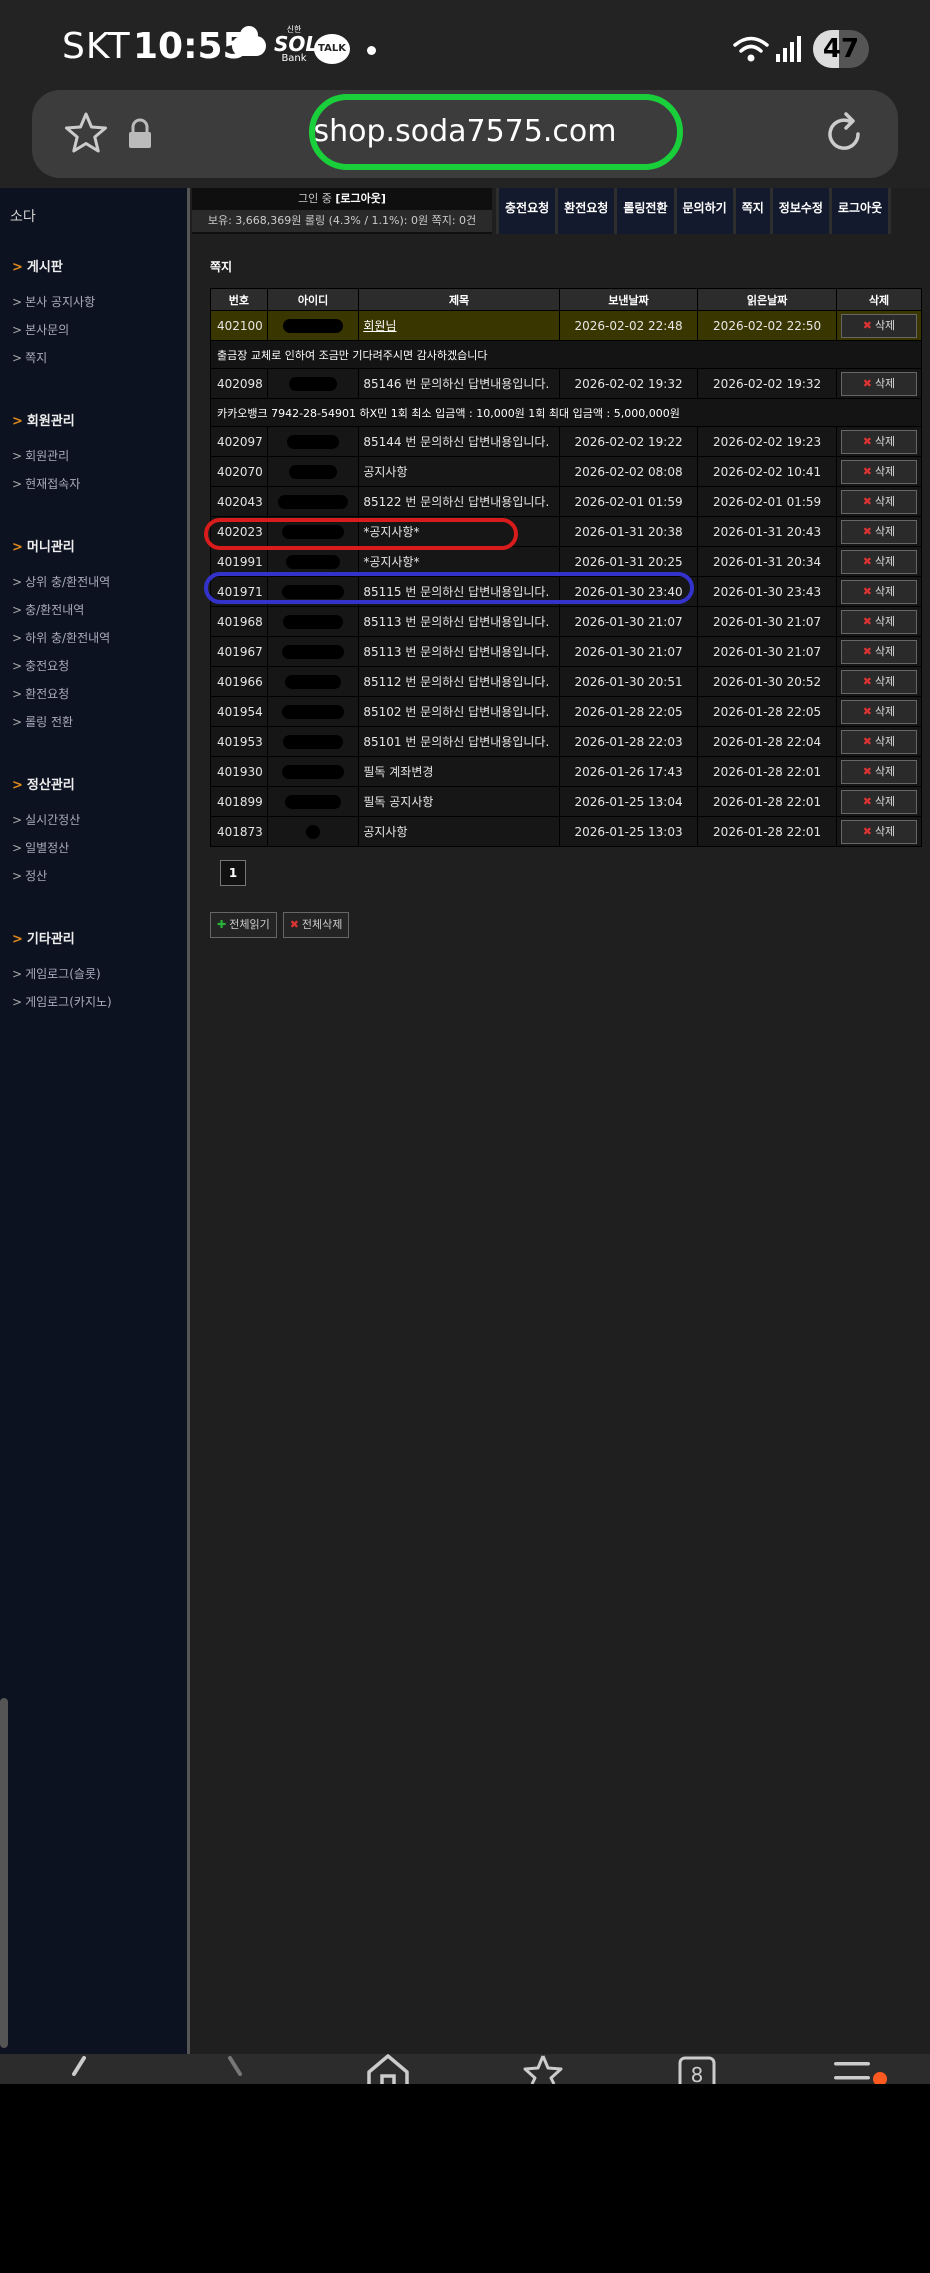 Image resolution: width=930 pixels, height=2273 pixels. What do you see at coordinates (93, 666) in the screenshot?
I see `sidebar-item: > 충전요청` at bounding box center [93, 666].